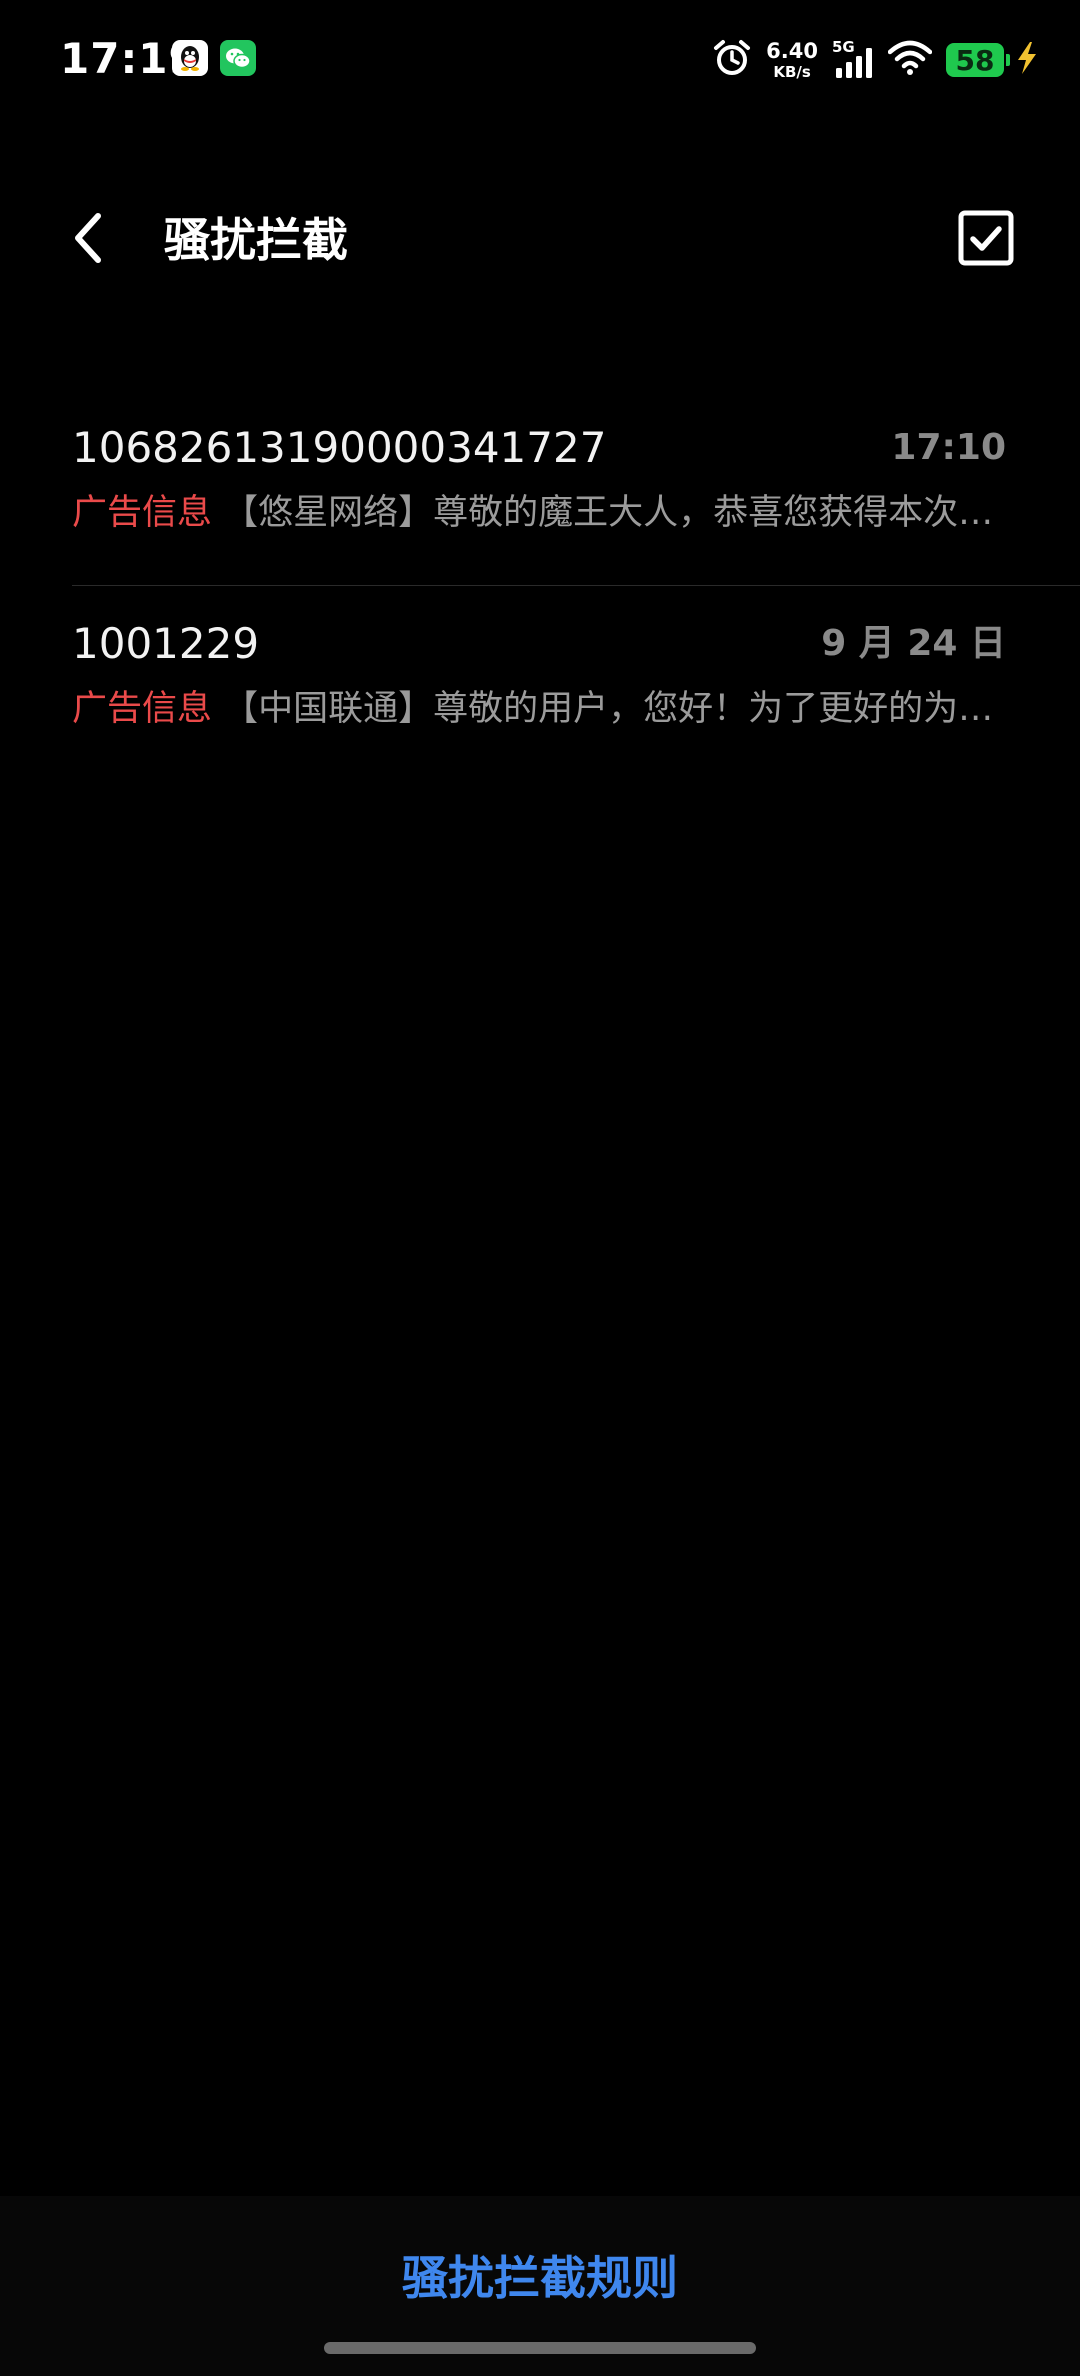  Describe the element at coordinates (540, 240) in the screenshot. I see `header: 骚扰拦截` at that location.